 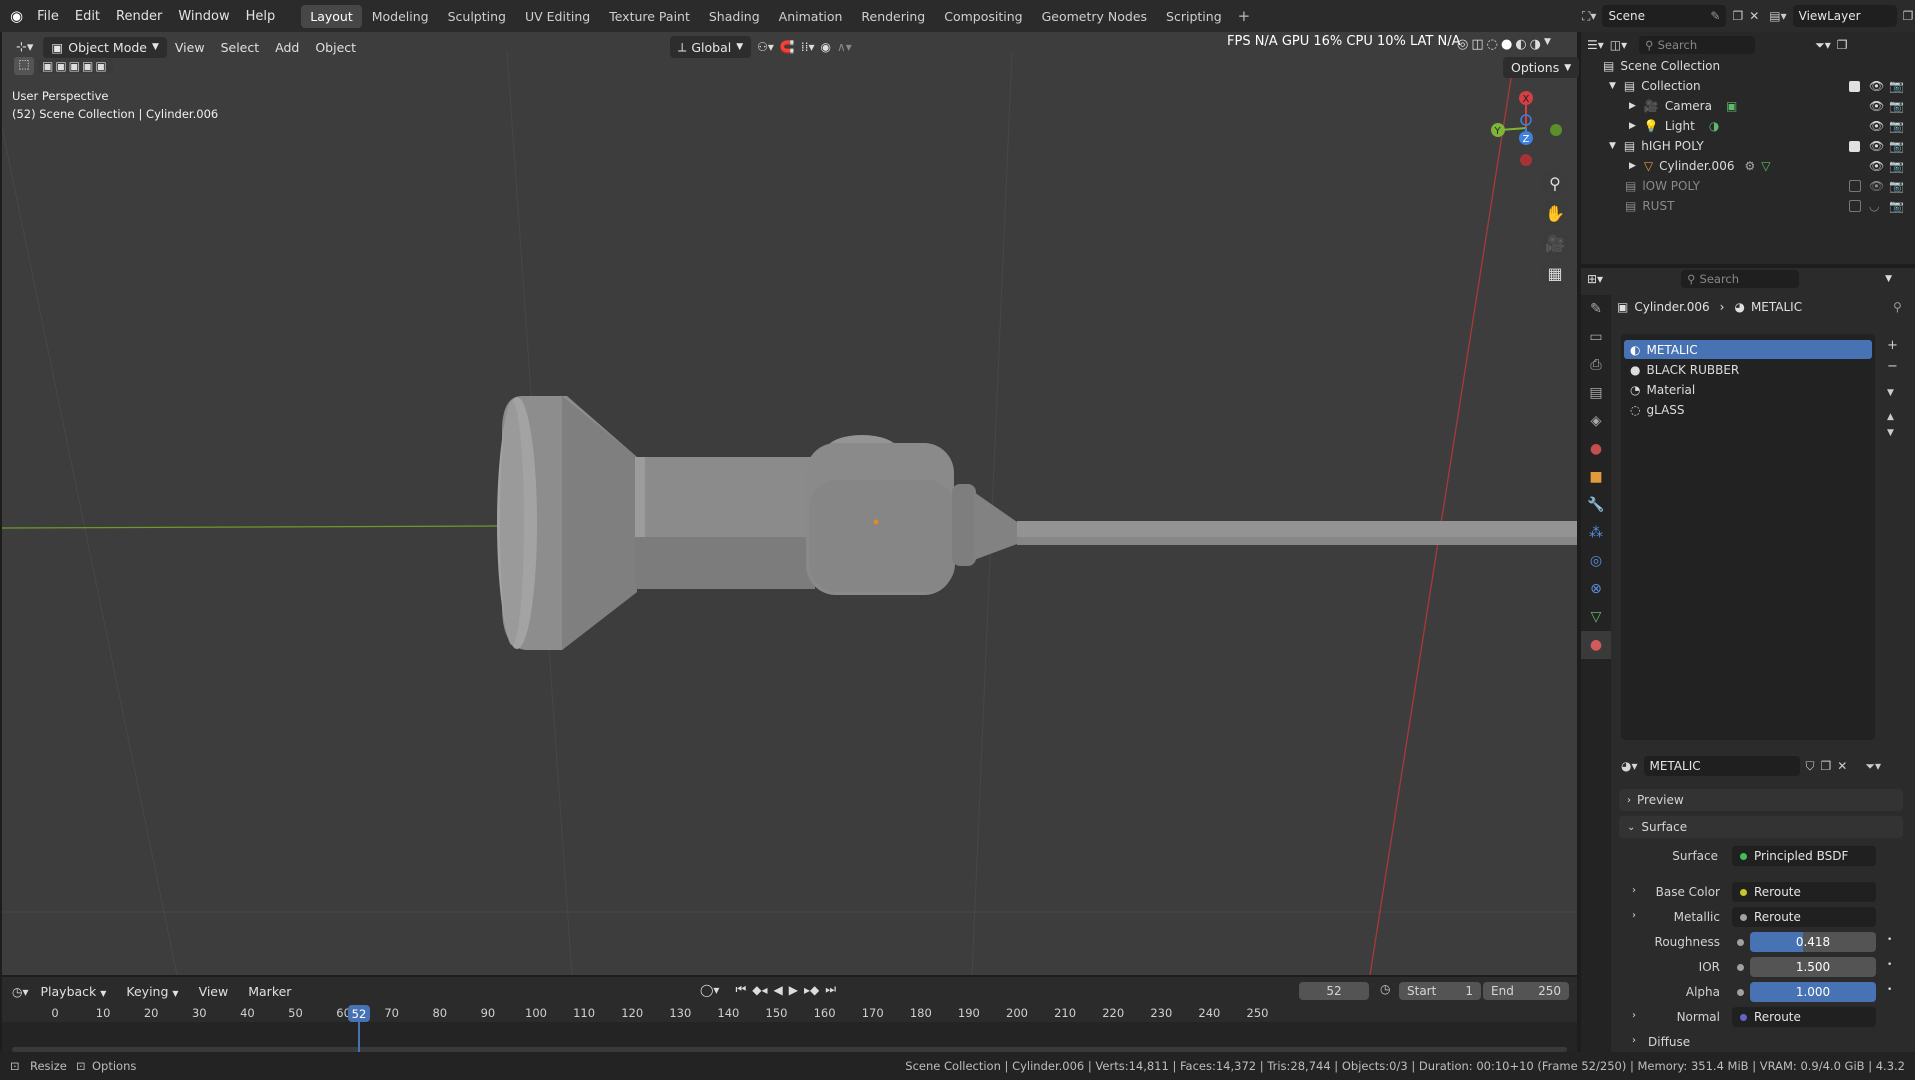 I want to click on play-icon: ▶, so click(x=793, y=990).